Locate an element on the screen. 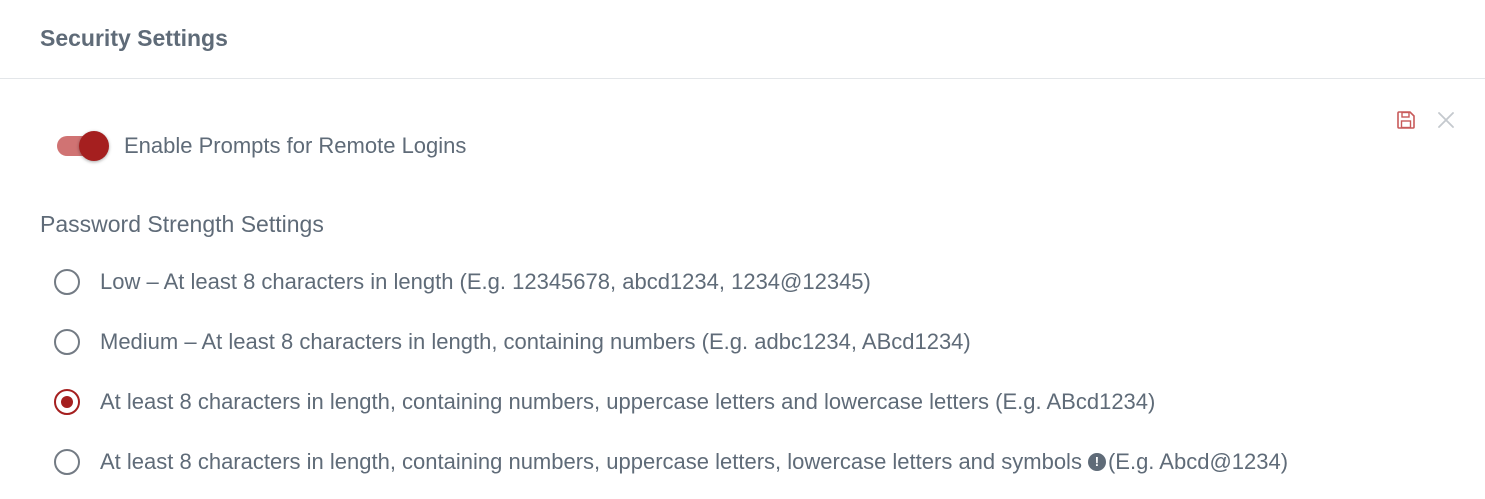  page-title: Security Settings is located at coordinates (134, 38).